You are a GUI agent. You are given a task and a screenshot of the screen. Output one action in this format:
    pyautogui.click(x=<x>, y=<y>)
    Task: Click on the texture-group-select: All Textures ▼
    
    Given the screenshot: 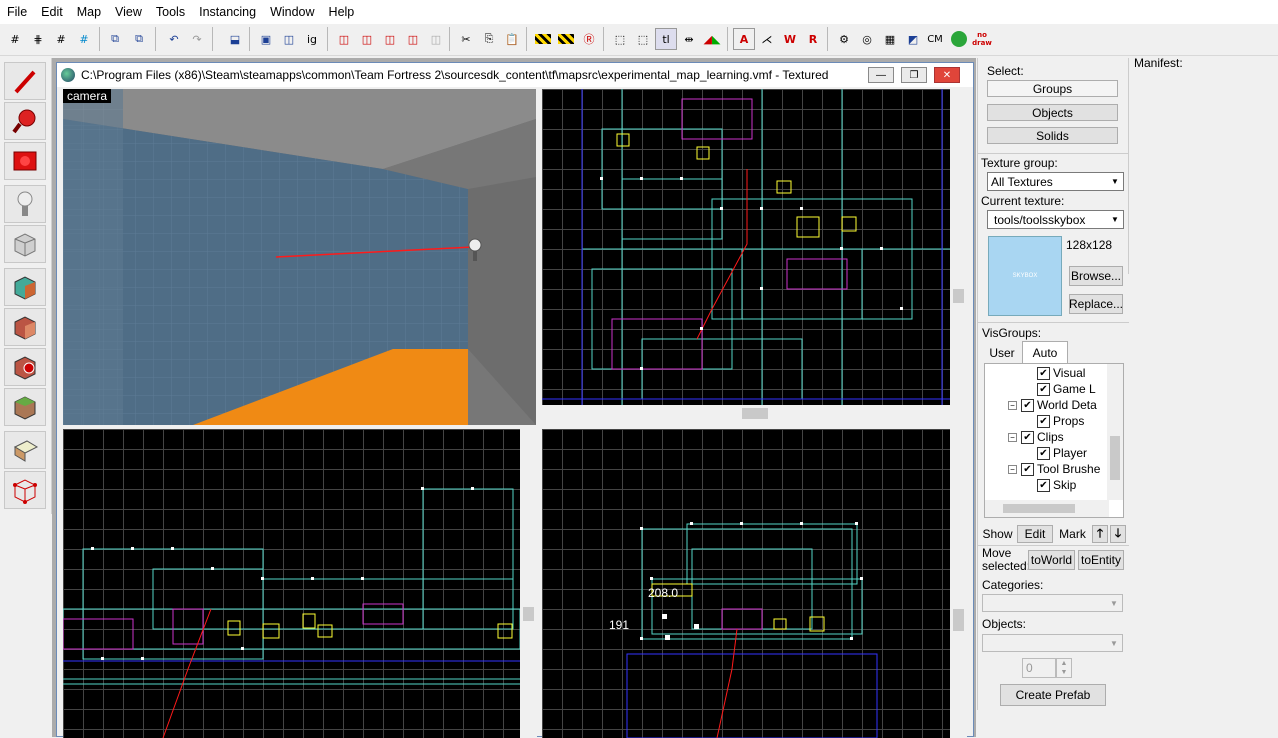 What is the action you would take?
    pyautogui.click(x=1055, y=181)
    